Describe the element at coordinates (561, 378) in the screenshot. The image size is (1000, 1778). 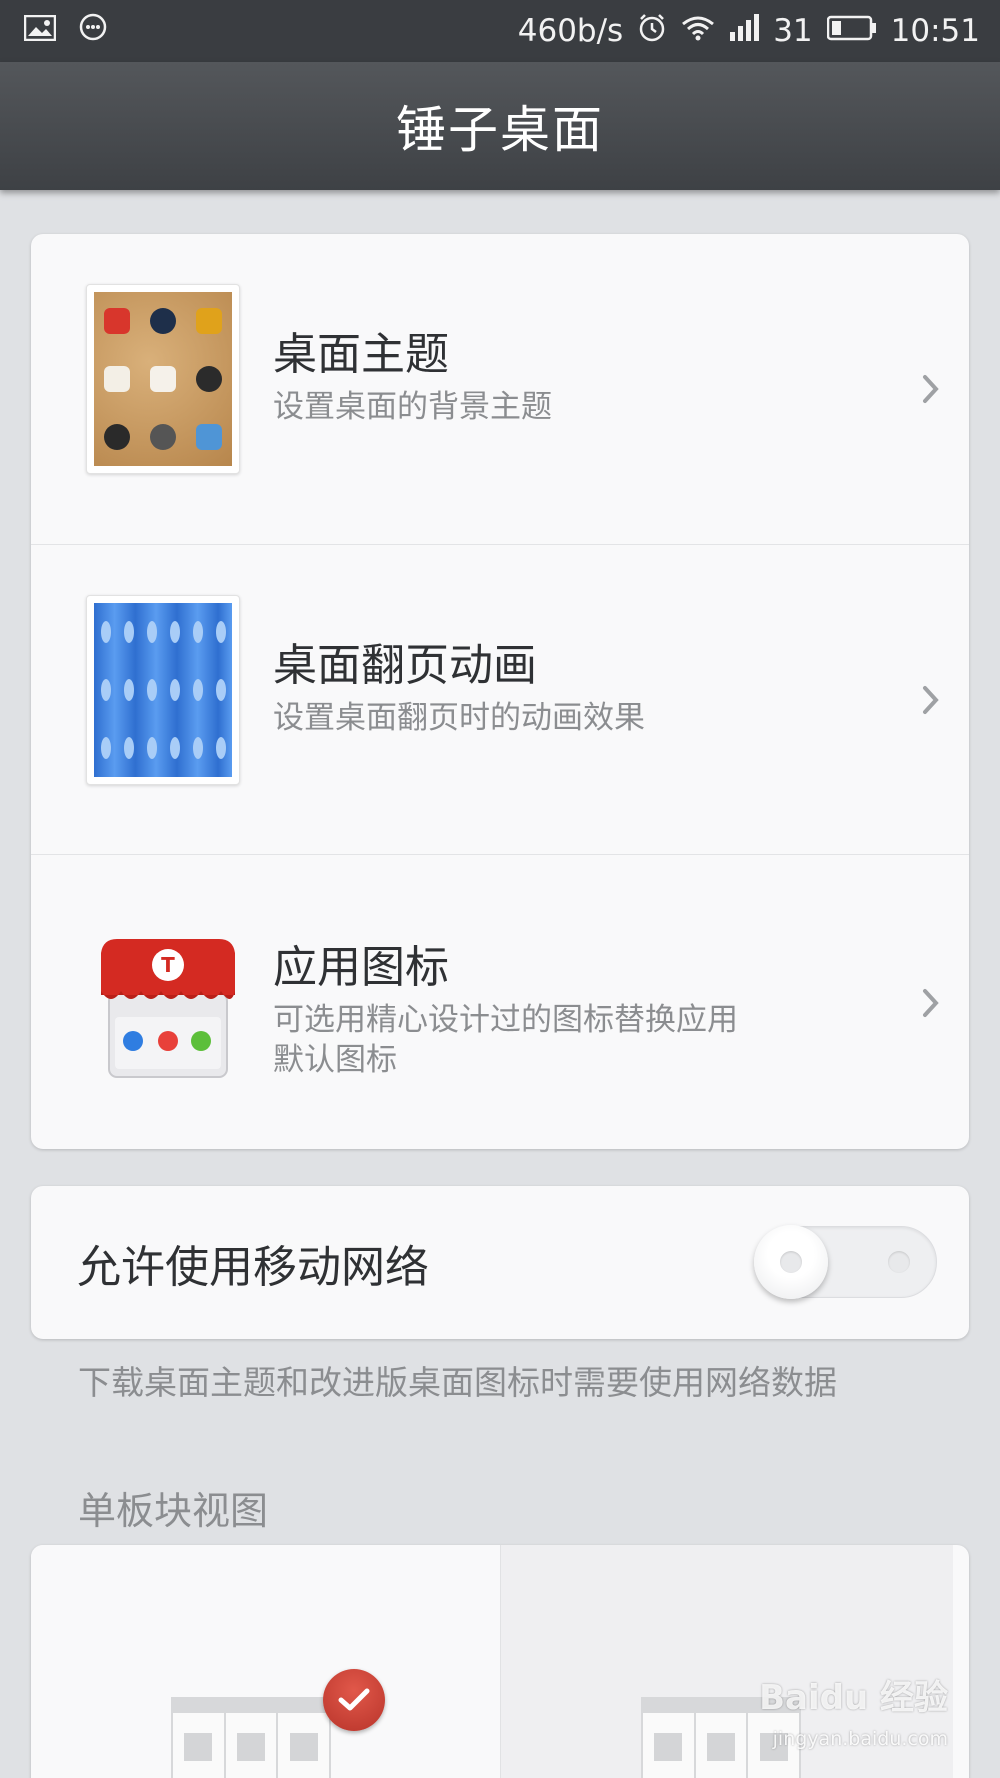
I see `setting-text: 桌面主题 设置桌面的背景主题` at that location.